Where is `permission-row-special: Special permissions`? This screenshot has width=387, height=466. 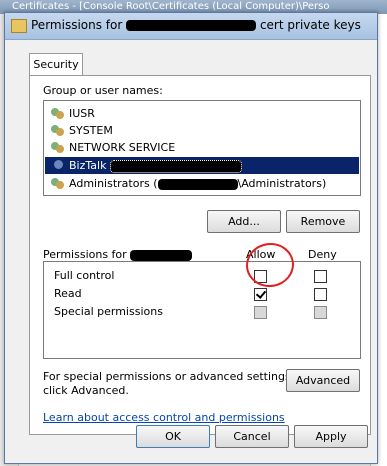 permission-row-special: Special permissions is located at coordinates (202, 312).